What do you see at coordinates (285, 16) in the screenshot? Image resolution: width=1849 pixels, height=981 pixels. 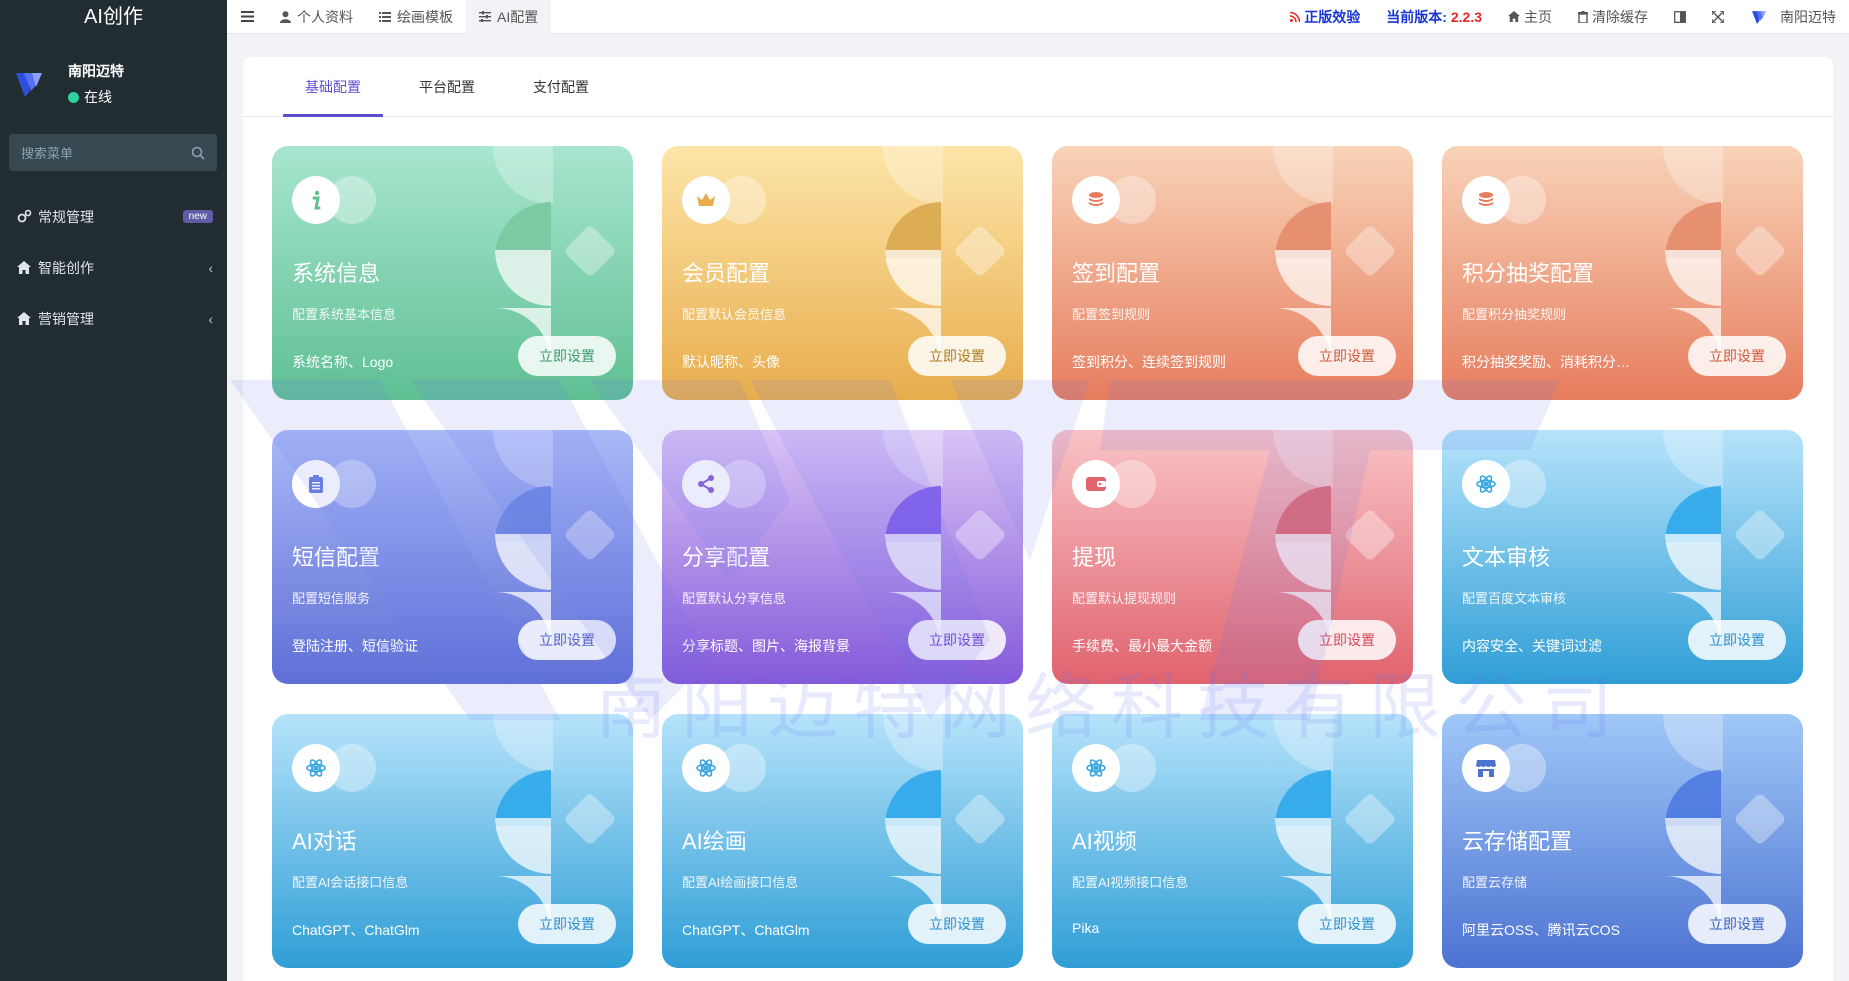 I see `user-icon` at bounding box center [285, 16].